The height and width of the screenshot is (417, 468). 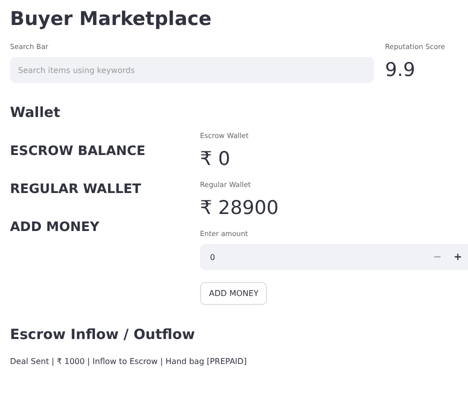 I want to click on reputation-value: 9.9, so click(x=400, y=70).